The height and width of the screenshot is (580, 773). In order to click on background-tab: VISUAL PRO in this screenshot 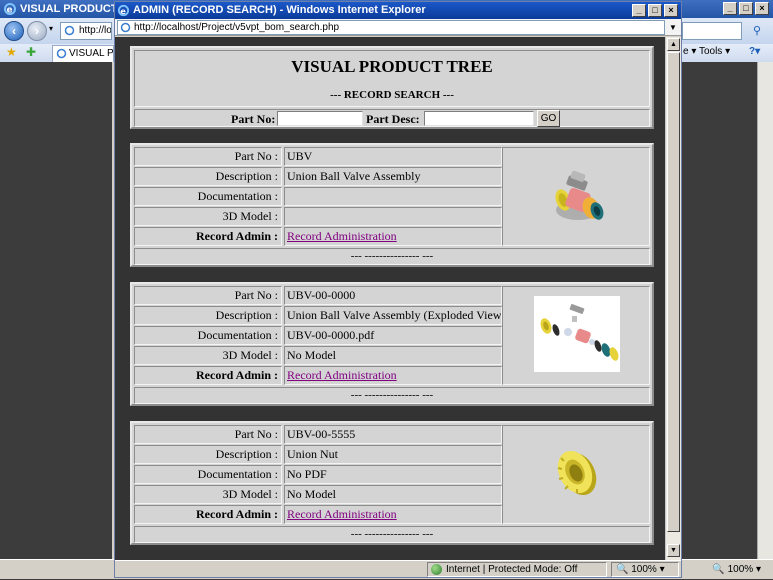, I will do `click(83, 53)`.